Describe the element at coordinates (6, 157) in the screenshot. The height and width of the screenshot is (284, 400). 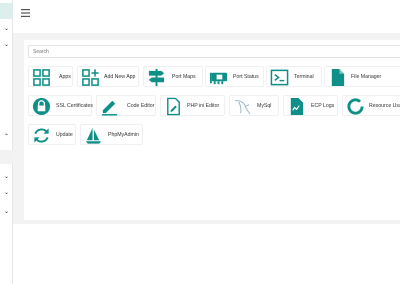
I see `sidebar-item-highlight` at that location.